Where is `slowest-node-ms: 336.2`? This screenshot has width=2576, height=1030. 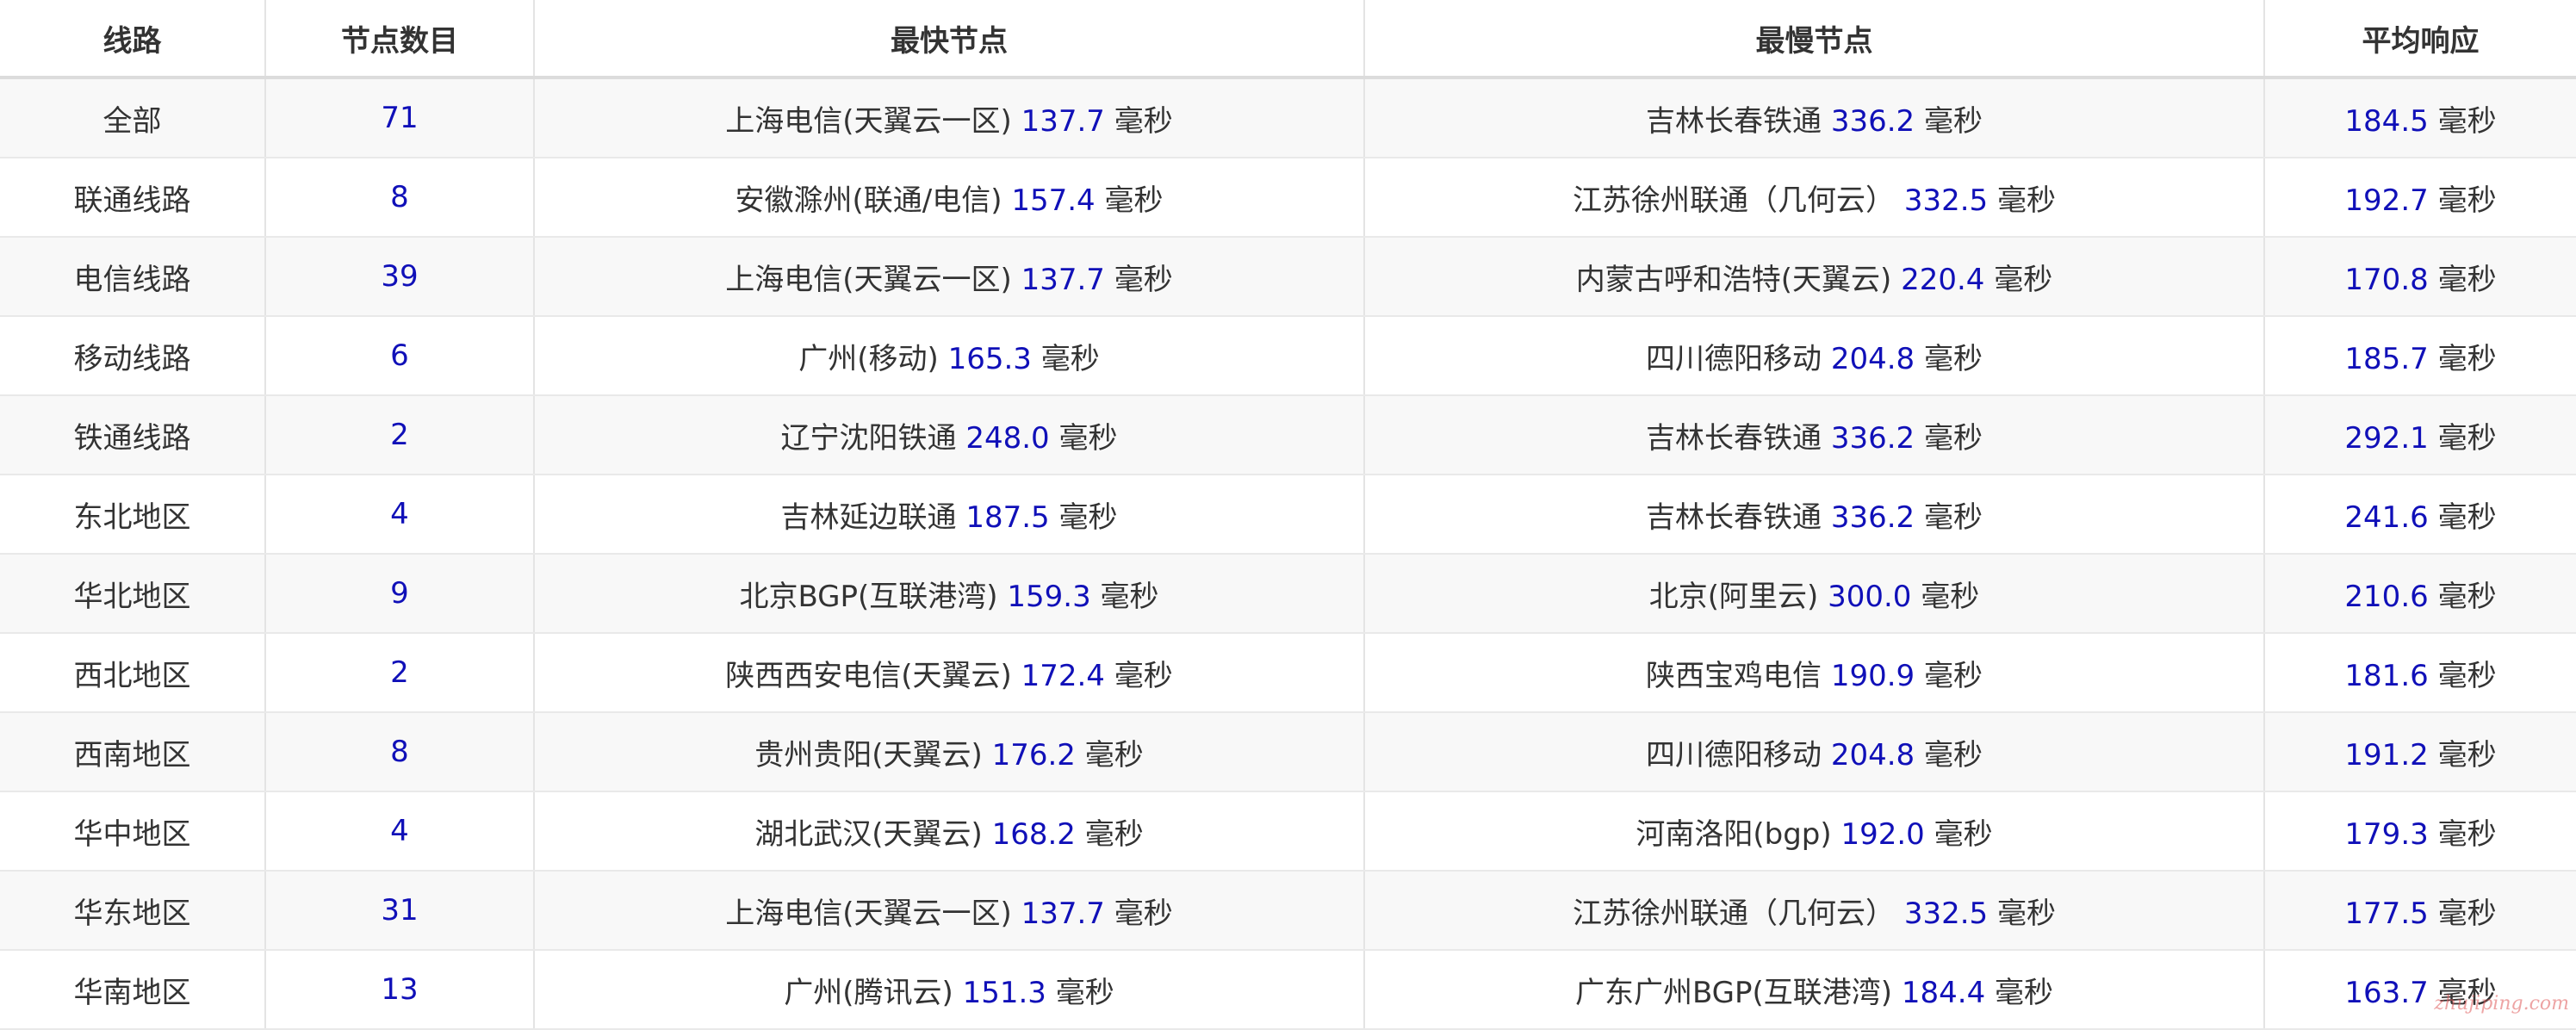
slowest-node-ms: 336.2 is located at coordinates (1872, 438).